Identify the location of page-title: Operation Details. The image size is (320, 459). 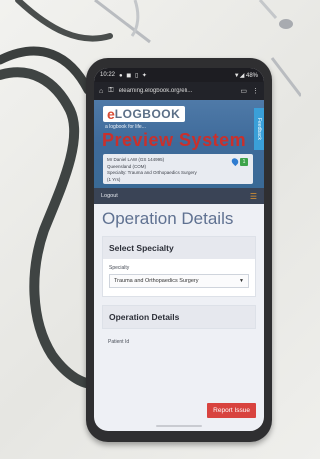
(168, 218).